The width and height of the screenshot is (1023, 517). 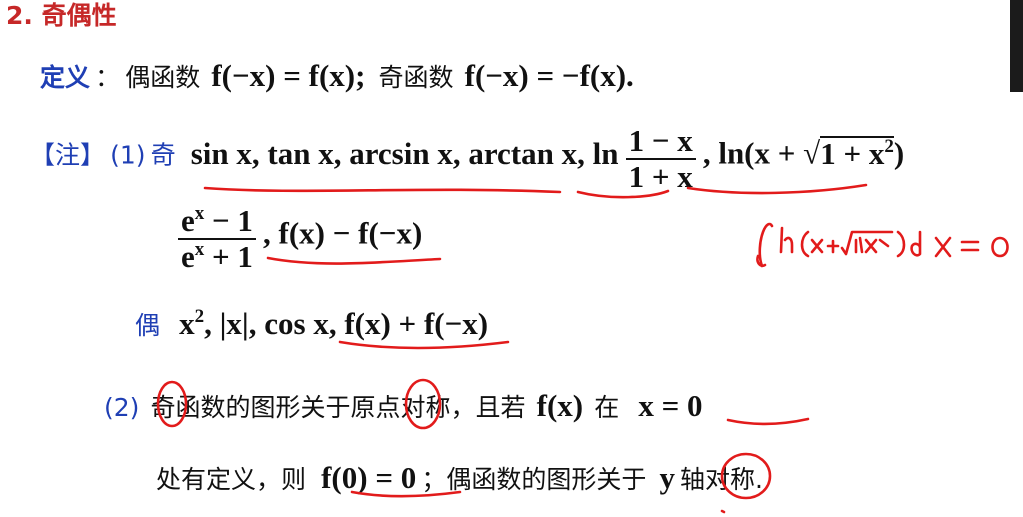 What do you see at coordinates (660, 176) in the screenshot?
I see `fraction-ln-denominator: 1 + x` at bounding box center [660, 176].